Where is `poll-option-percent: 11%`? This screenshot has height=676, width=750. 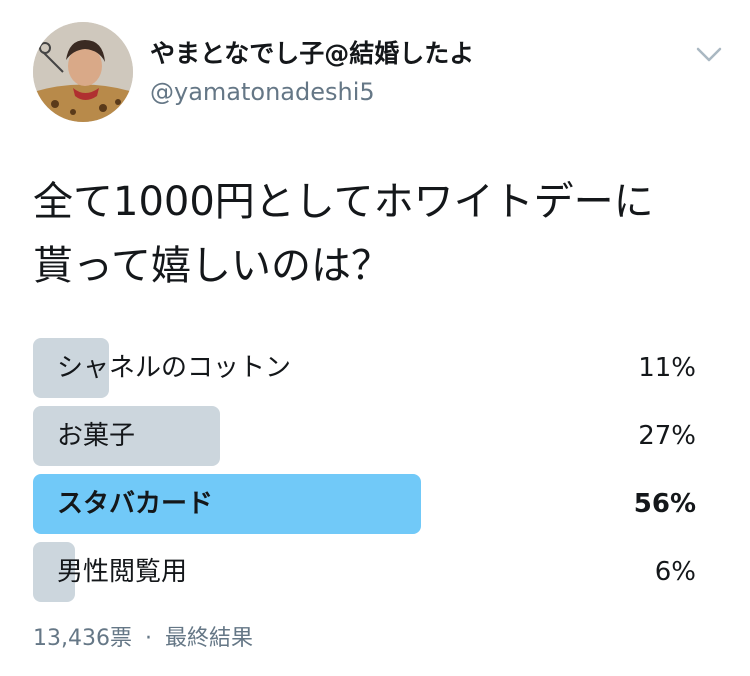 poll-option-percent: 11% is located at coordinates (667, 368).